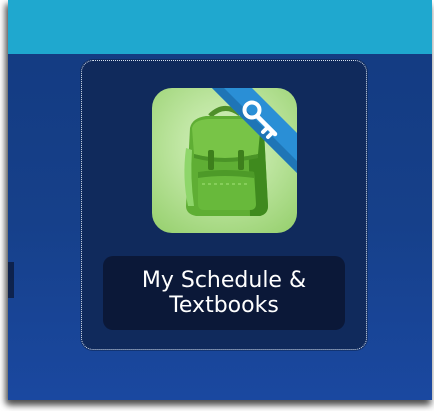 The image size is (434, 411). Describe the element at coordinates (224, 280) in the screenshot. I see `app-tile-label-line-1: My Schedule &` at that location.